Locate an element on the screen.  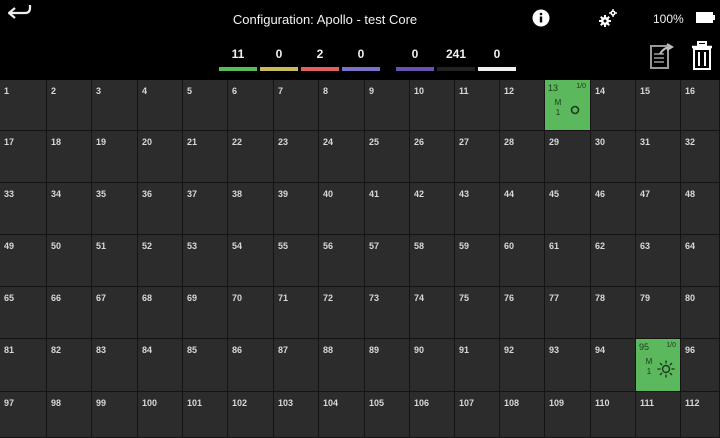
channel-cell: 93 is located at coordinates (568, 365).